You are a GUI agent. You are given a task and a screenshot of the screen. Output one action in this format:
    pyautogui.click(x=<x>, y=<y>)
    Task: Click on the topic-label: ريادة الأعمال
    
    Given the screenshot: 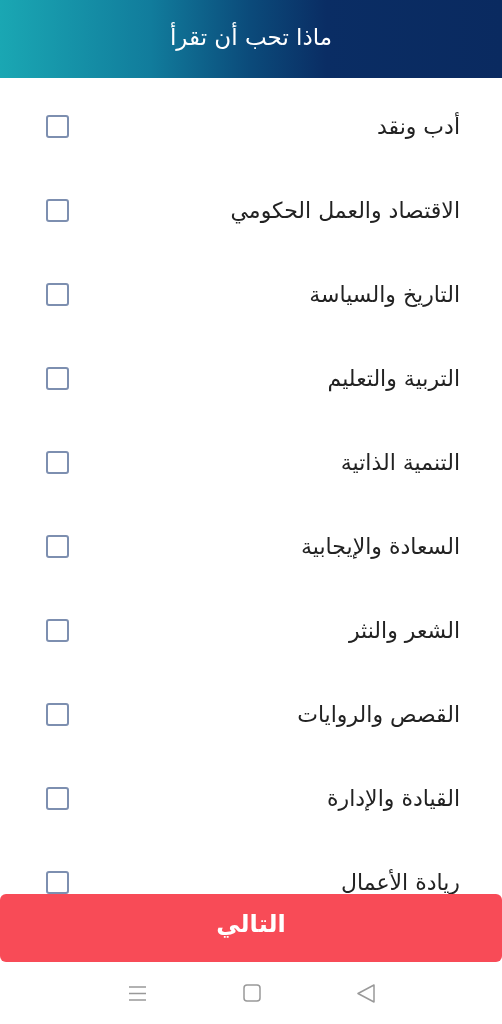 What is the action you would take?
    pyautogui.click(x=400, y=882)
    